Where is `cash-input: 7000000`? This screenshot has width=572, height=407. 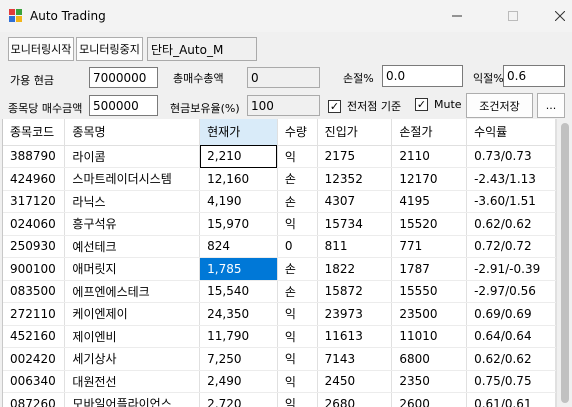 cash-input: 7000000 is located at coordinates (123, 77).